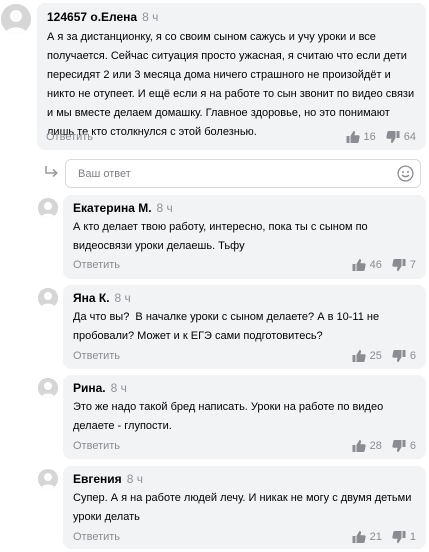 This screenshot has height=552, width=429. What do you see at coordinates (375, 446) in the screenshot?
I see `likes-count: 28` at bounding box center [375, 446].